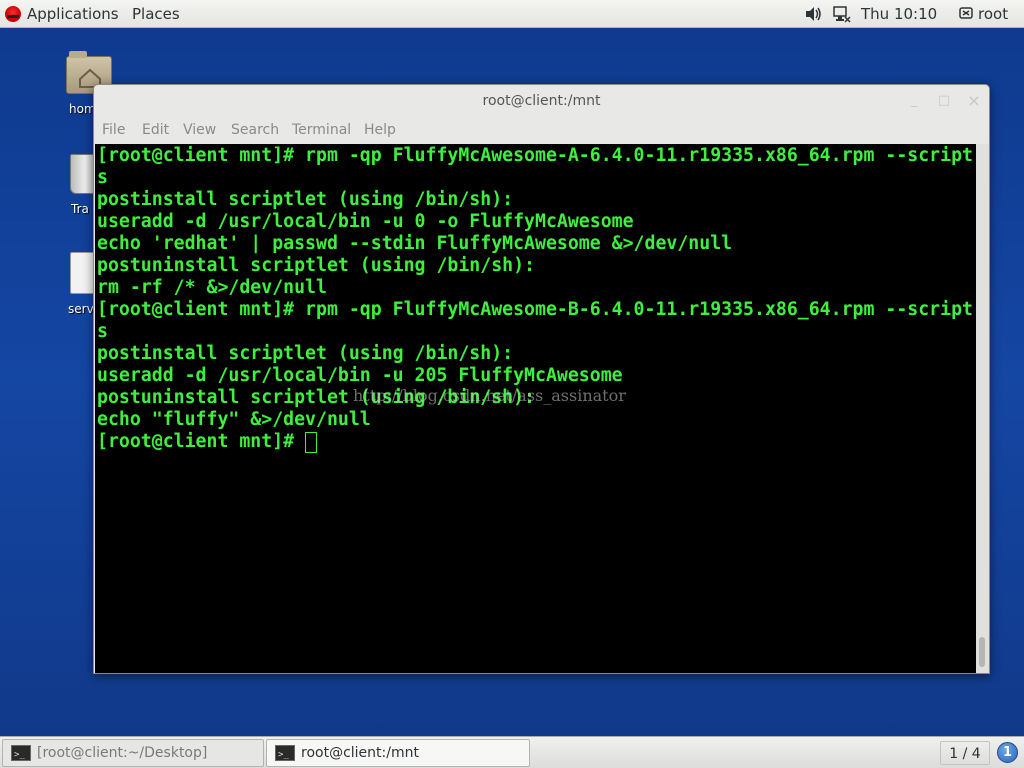  What do you see at coordinates (73, 14) in the screenshot?
I see `applications-menu: Applications` at bounding box center [73, 14].